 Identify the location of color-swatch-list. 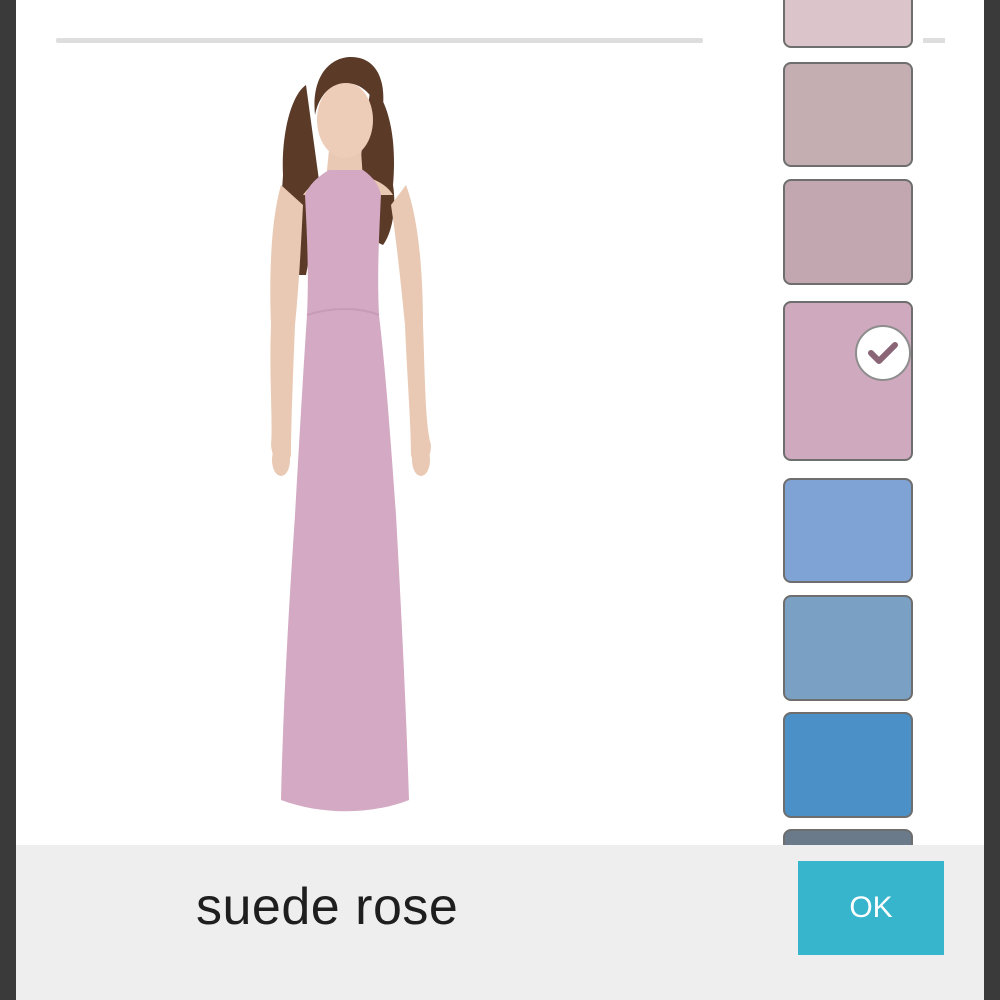
(850, 422).